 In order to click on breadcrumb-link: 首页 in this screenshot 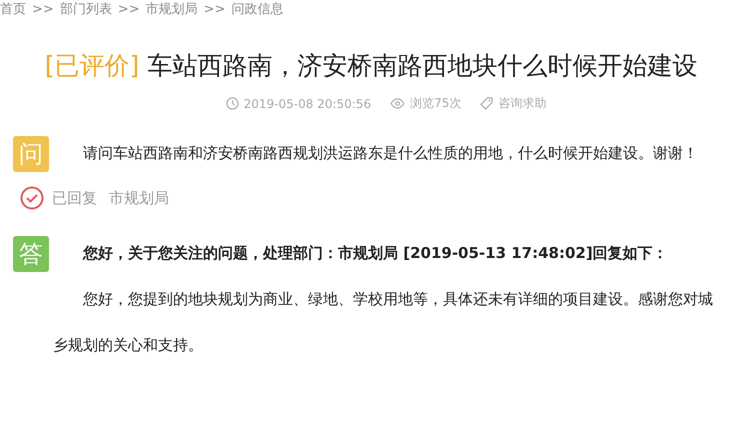, I will do `click(13, 10)`.